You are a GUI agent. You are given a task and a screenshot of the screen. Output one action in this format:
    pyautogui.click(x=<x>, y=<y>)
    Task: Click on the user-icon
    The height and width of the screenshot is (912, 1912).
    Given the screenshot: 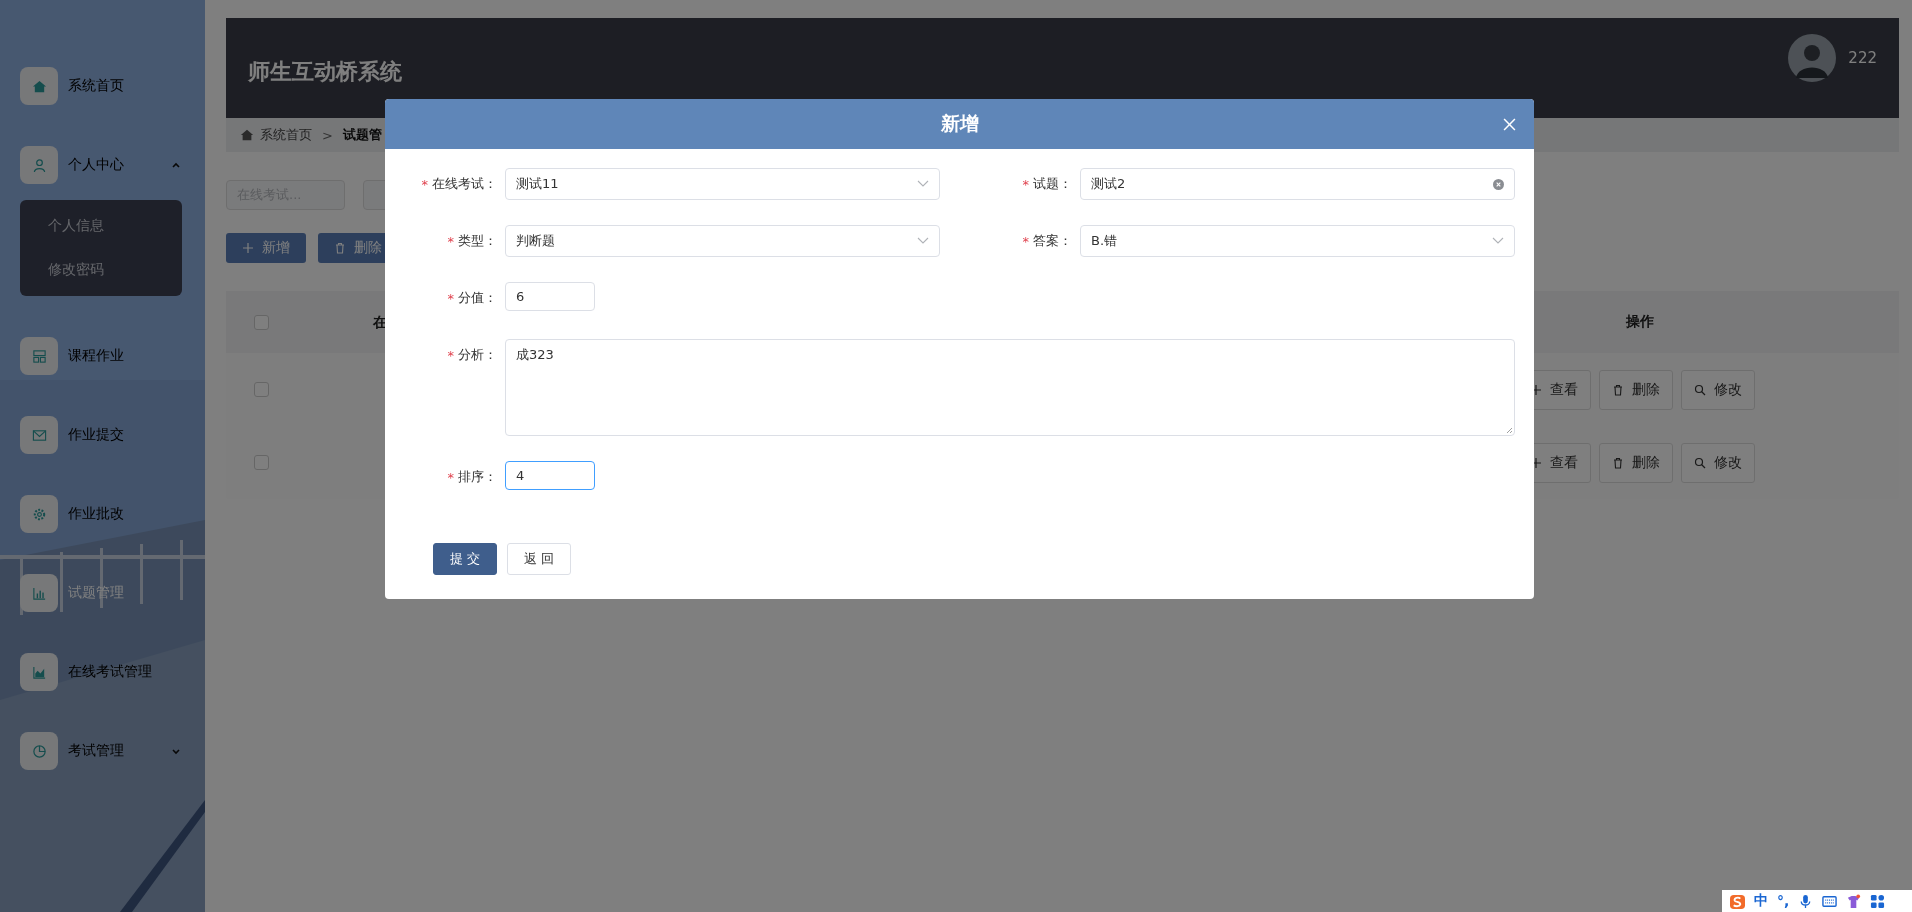 What is the action you would take?
    pyautogui.click(x=39, y=165)
    